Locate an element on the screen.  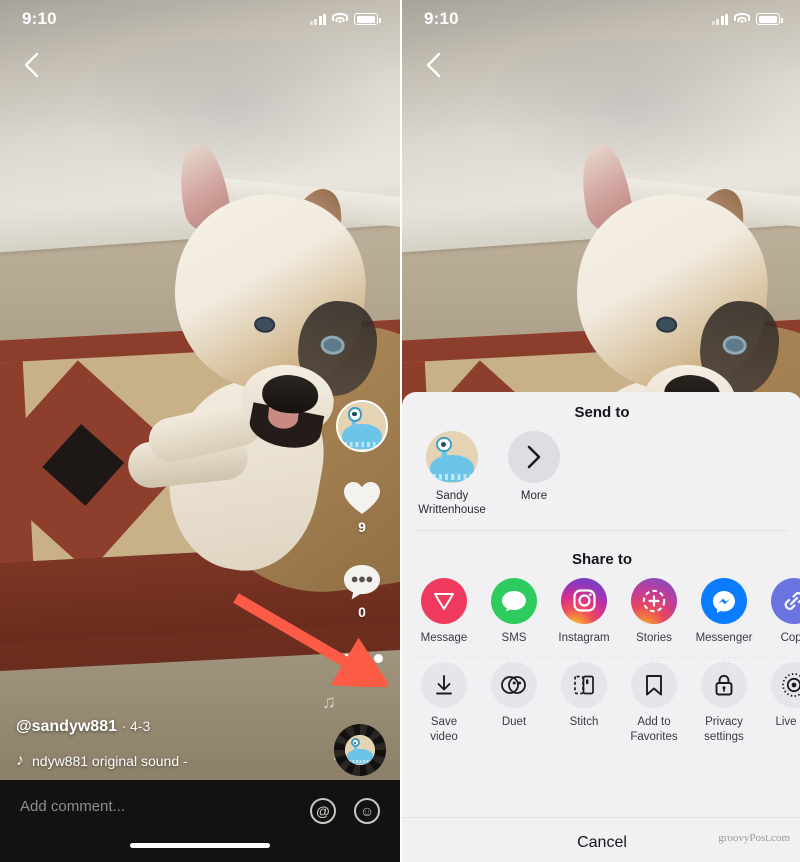
action-save-video: Save video is located at coordinates (444, 703).